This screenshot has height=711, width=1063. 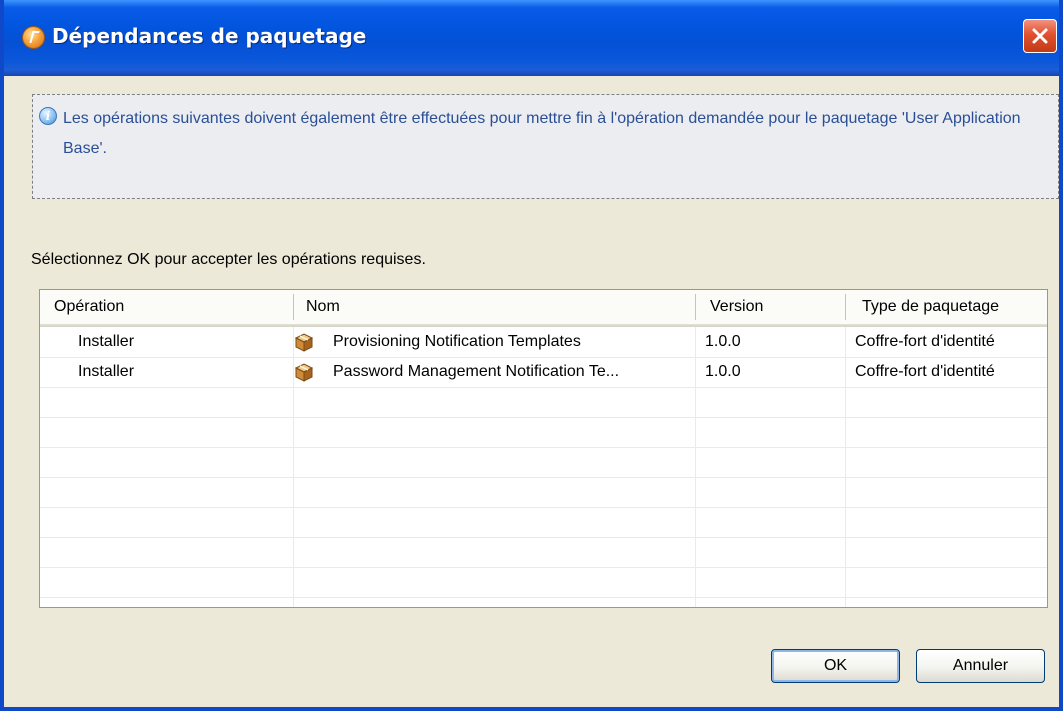 What do you see at coordinates (835, 666) in the screenshot?
I see `ok-button: OK` at bounding box center [835, 666].